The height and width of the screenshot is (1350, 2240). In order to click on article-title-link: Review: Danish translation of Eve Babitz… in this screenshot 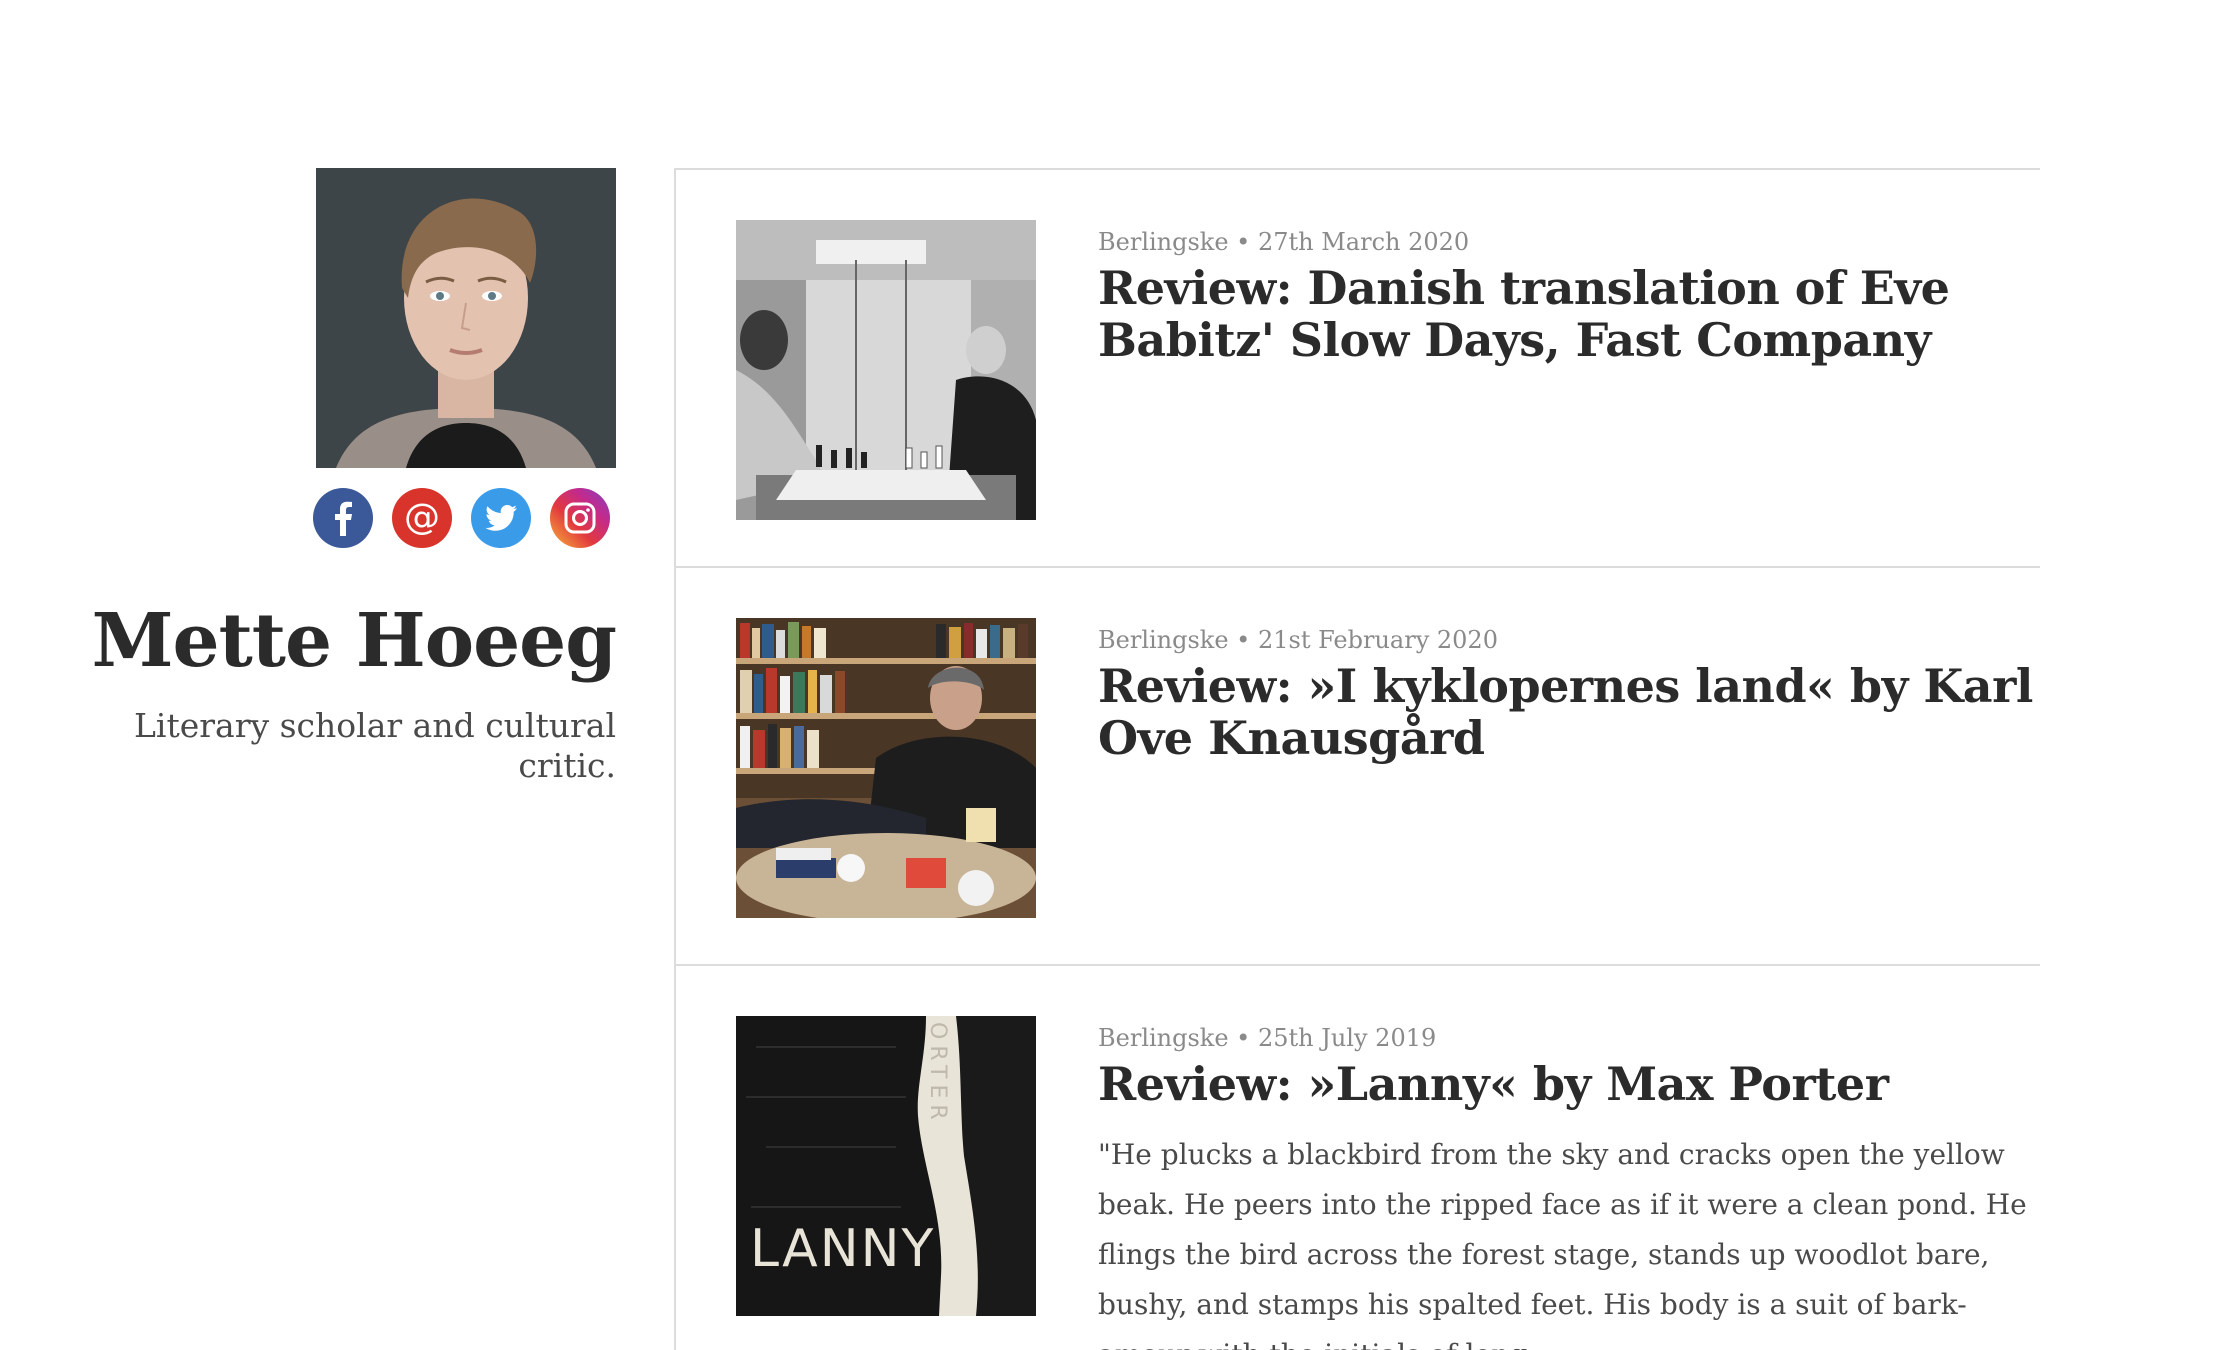, I will do `click(1568, 314)`.